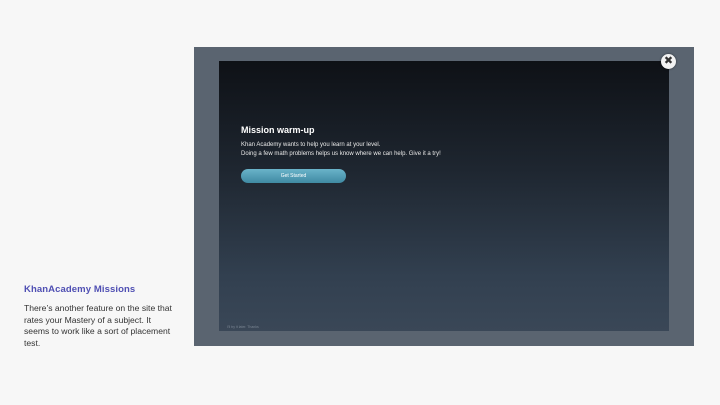 This screenshot has width=720, height=405. I want to click on close-icon: ✖, so click(668, 61).